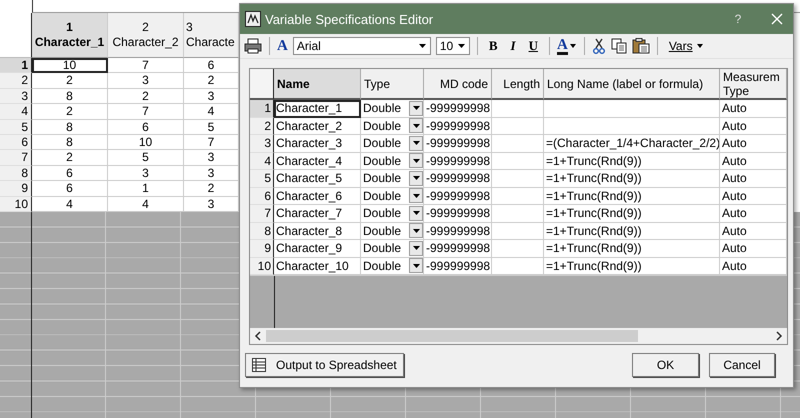 This screenshot has height=418, width=800. Describe the element at coordinates (146, 158) in the screenshot. I see `table-cell: 5` at that location.